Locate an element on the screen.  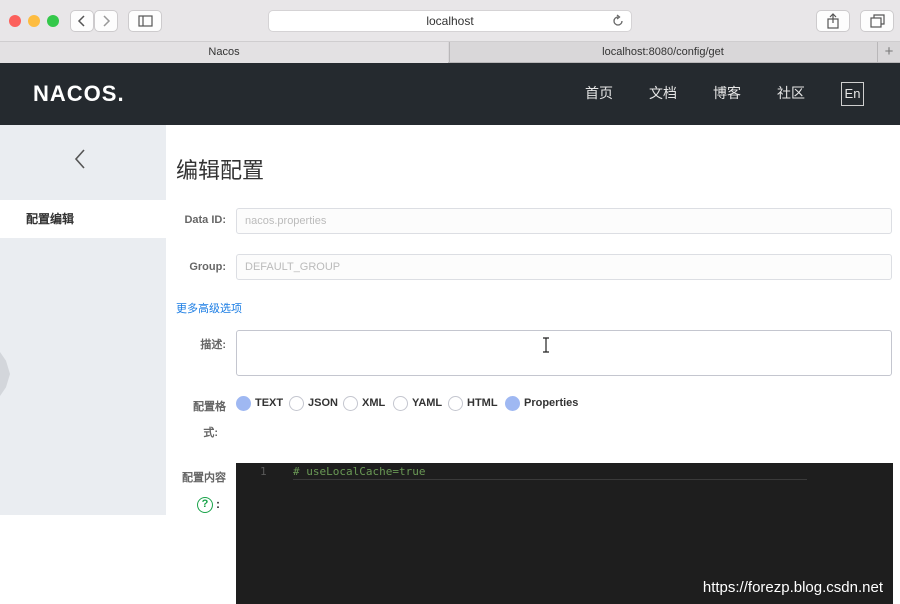
code-line: # useLocalCache=true is located at coordinates (359, 471).